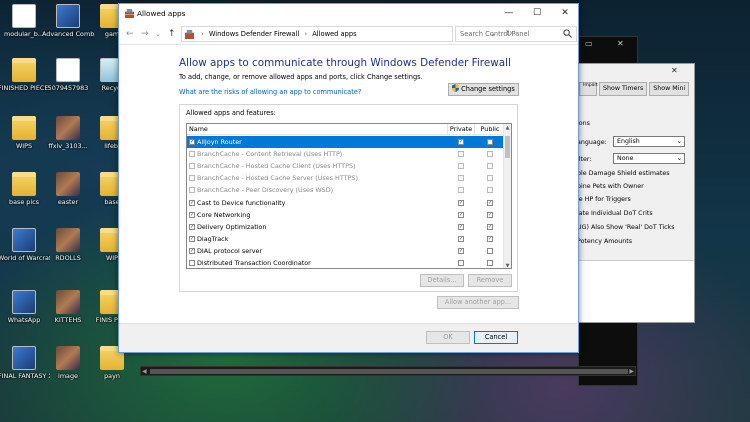  I want to click on search-input: Search Control Panel, so click(516, 34).